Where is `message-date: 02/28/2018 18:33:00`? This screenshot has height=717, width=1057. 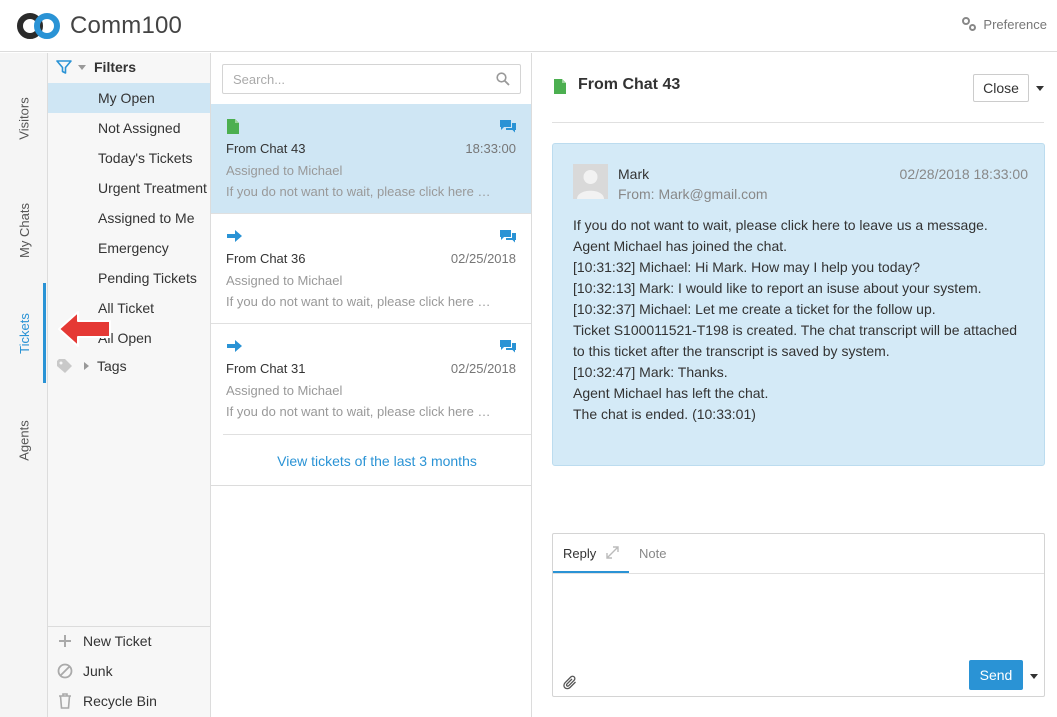 message-date: 02/28/2018 18:33:00 is located at coordinates (963, 174).